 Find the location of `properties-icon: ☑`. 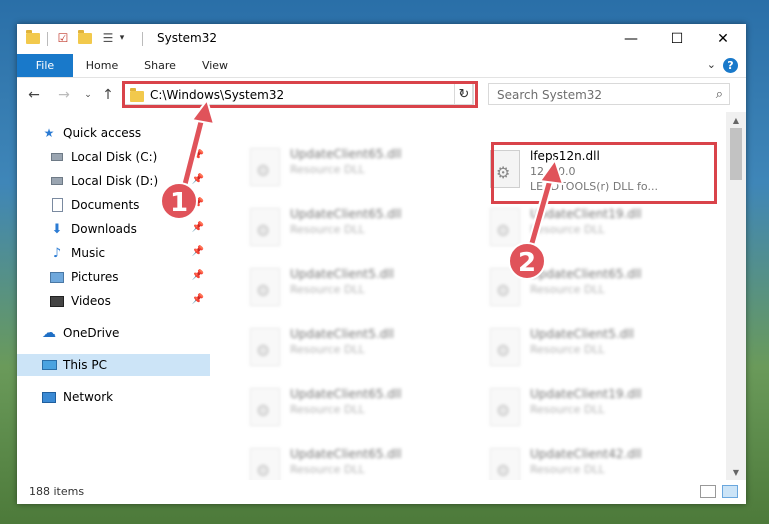

properties-icon: ☑ is located at coordinates (63, 38).